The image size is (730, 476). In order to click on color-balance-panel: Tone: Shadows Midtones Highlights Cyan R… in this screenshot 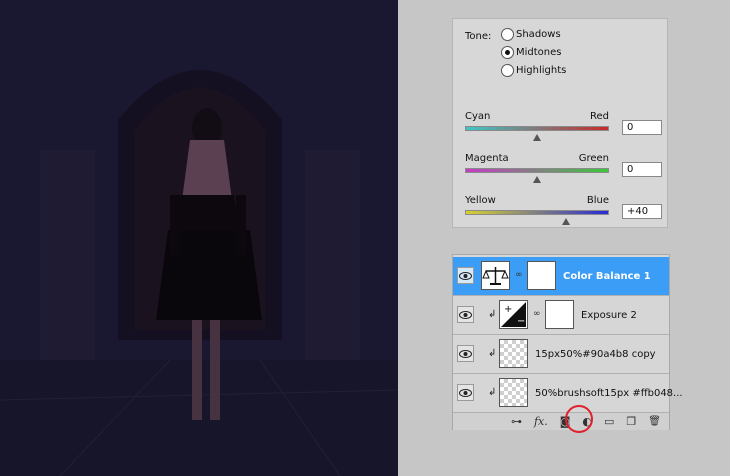, I will do `click(560, 123)`.